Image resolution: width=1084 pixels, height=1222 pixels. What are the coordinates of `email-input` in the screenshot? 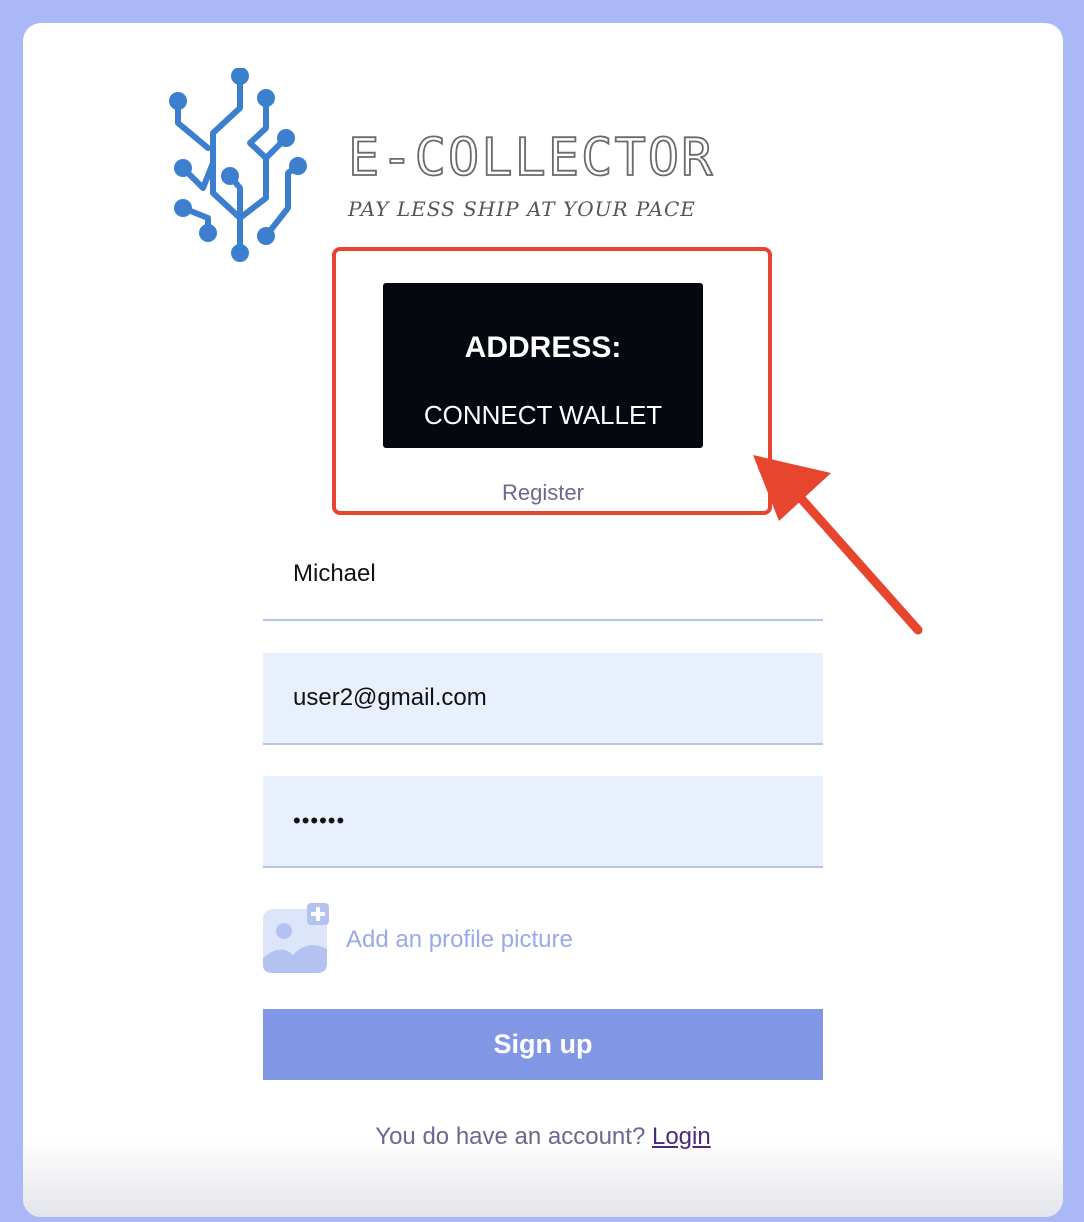 It's located at (543, 698).